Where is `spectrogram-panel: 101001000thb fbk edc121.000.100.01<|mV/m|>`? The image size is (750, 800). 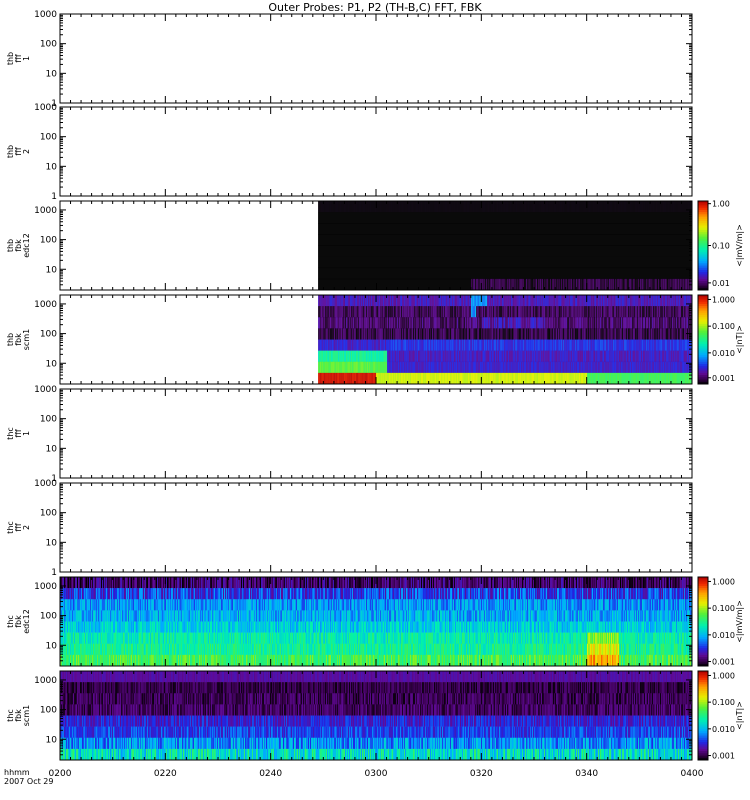
spectrogram-panel: 101001000thb fbk edc121.000.100.01<|mV/m|> is located at coordinates (375, 245).